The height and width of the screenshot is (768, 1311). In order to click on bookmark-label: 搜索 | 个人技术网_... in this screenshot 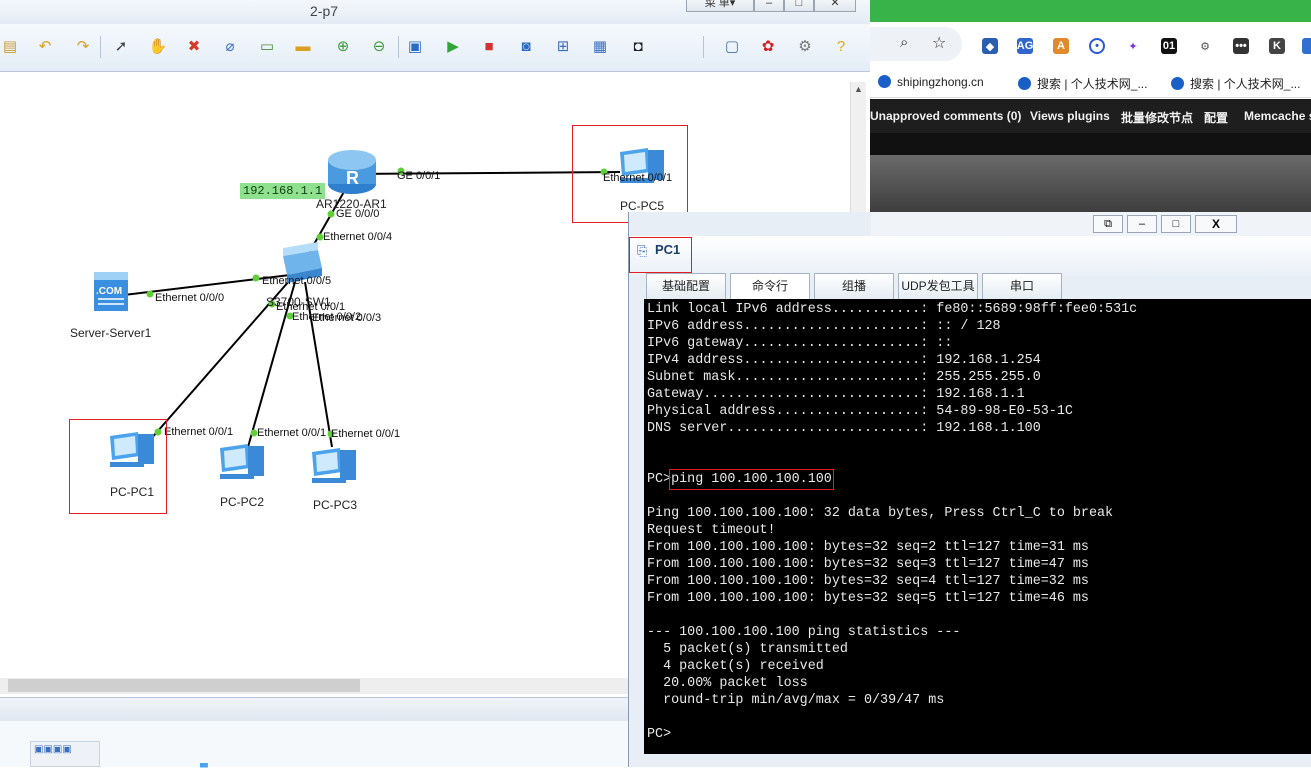, I will do `click(1092, 84)`.